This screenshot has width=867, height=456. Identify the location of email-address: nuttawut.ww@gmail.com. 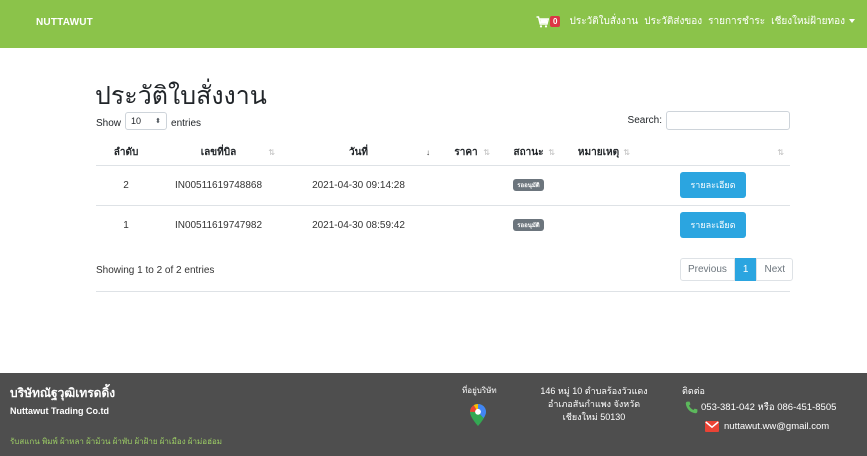
(776, 426).